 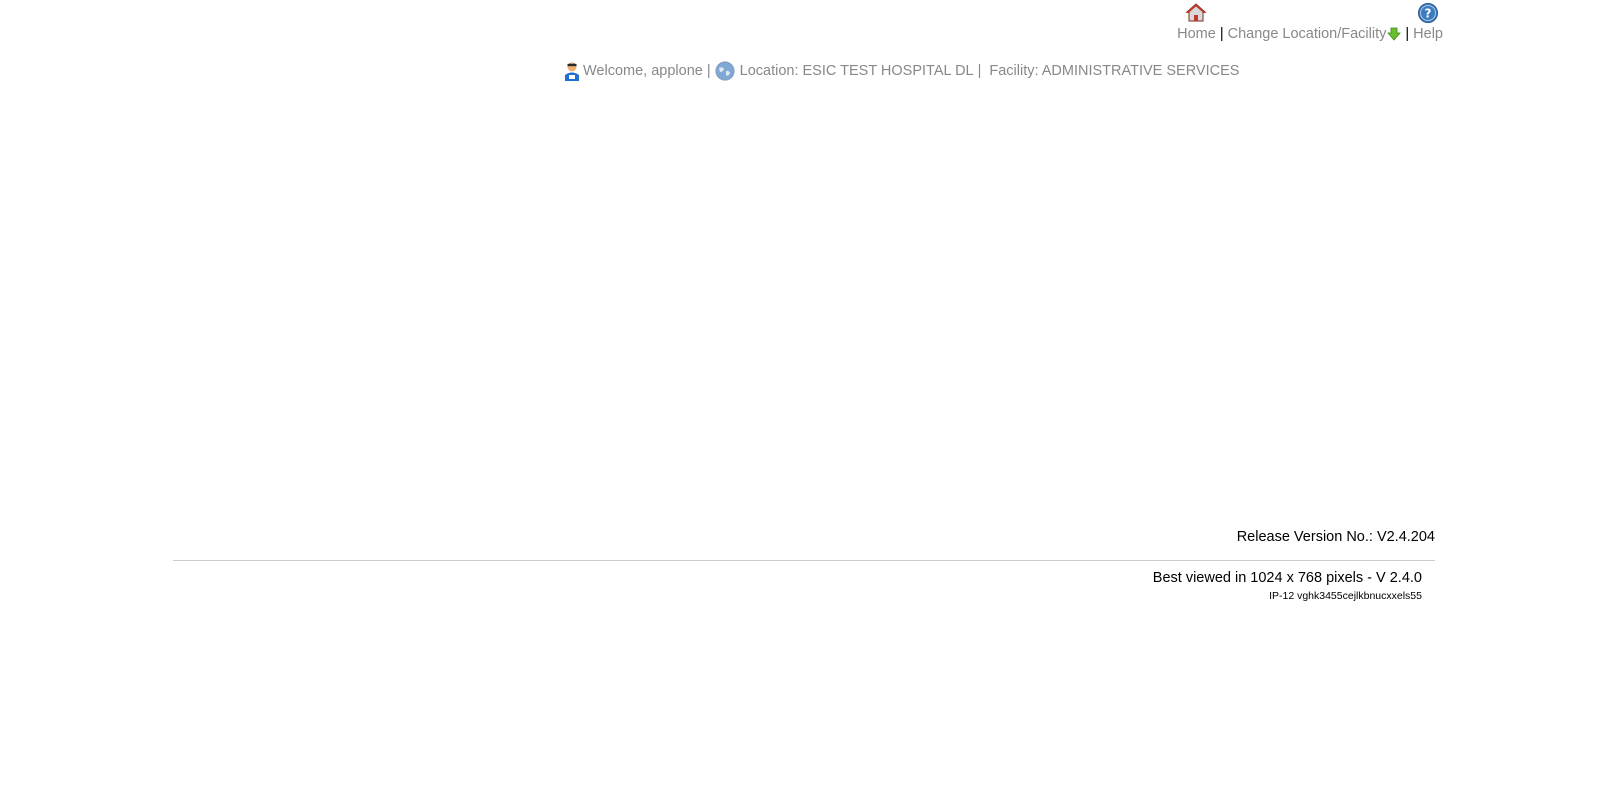 I want to click on top-nav: Home | Change Location/Facility | ? Help, so click(x=1310, y=22).